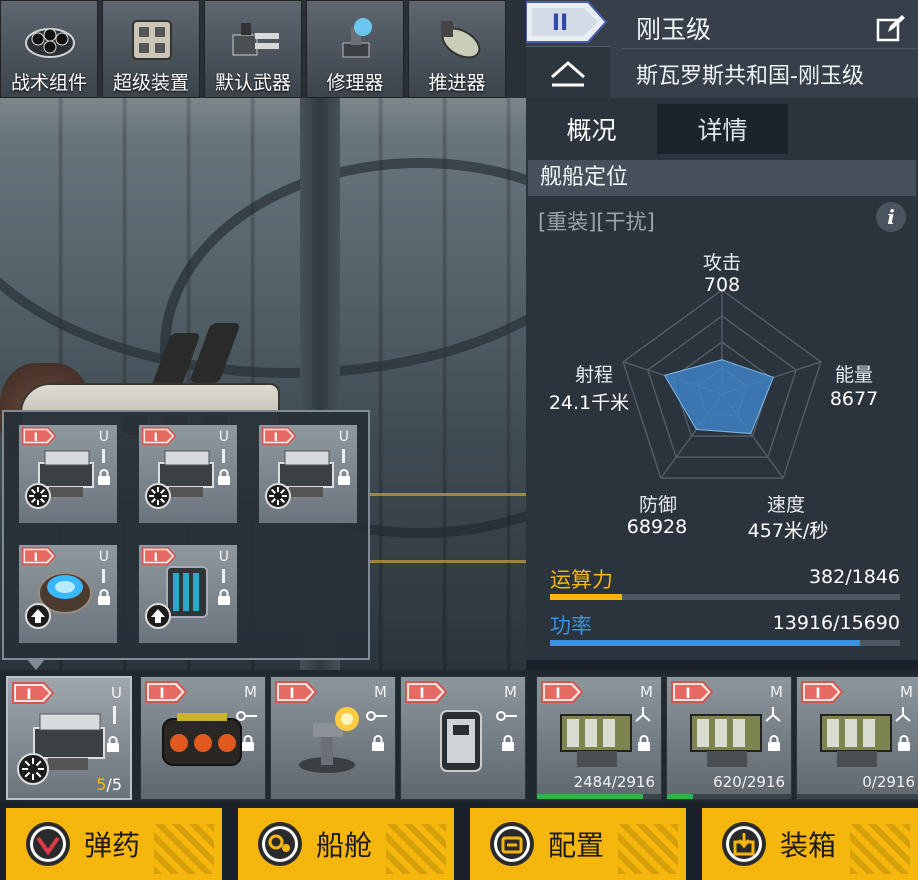 This screenshot has height=880, width=918. I want to click on tab-details: 详情, so click(722, 129).